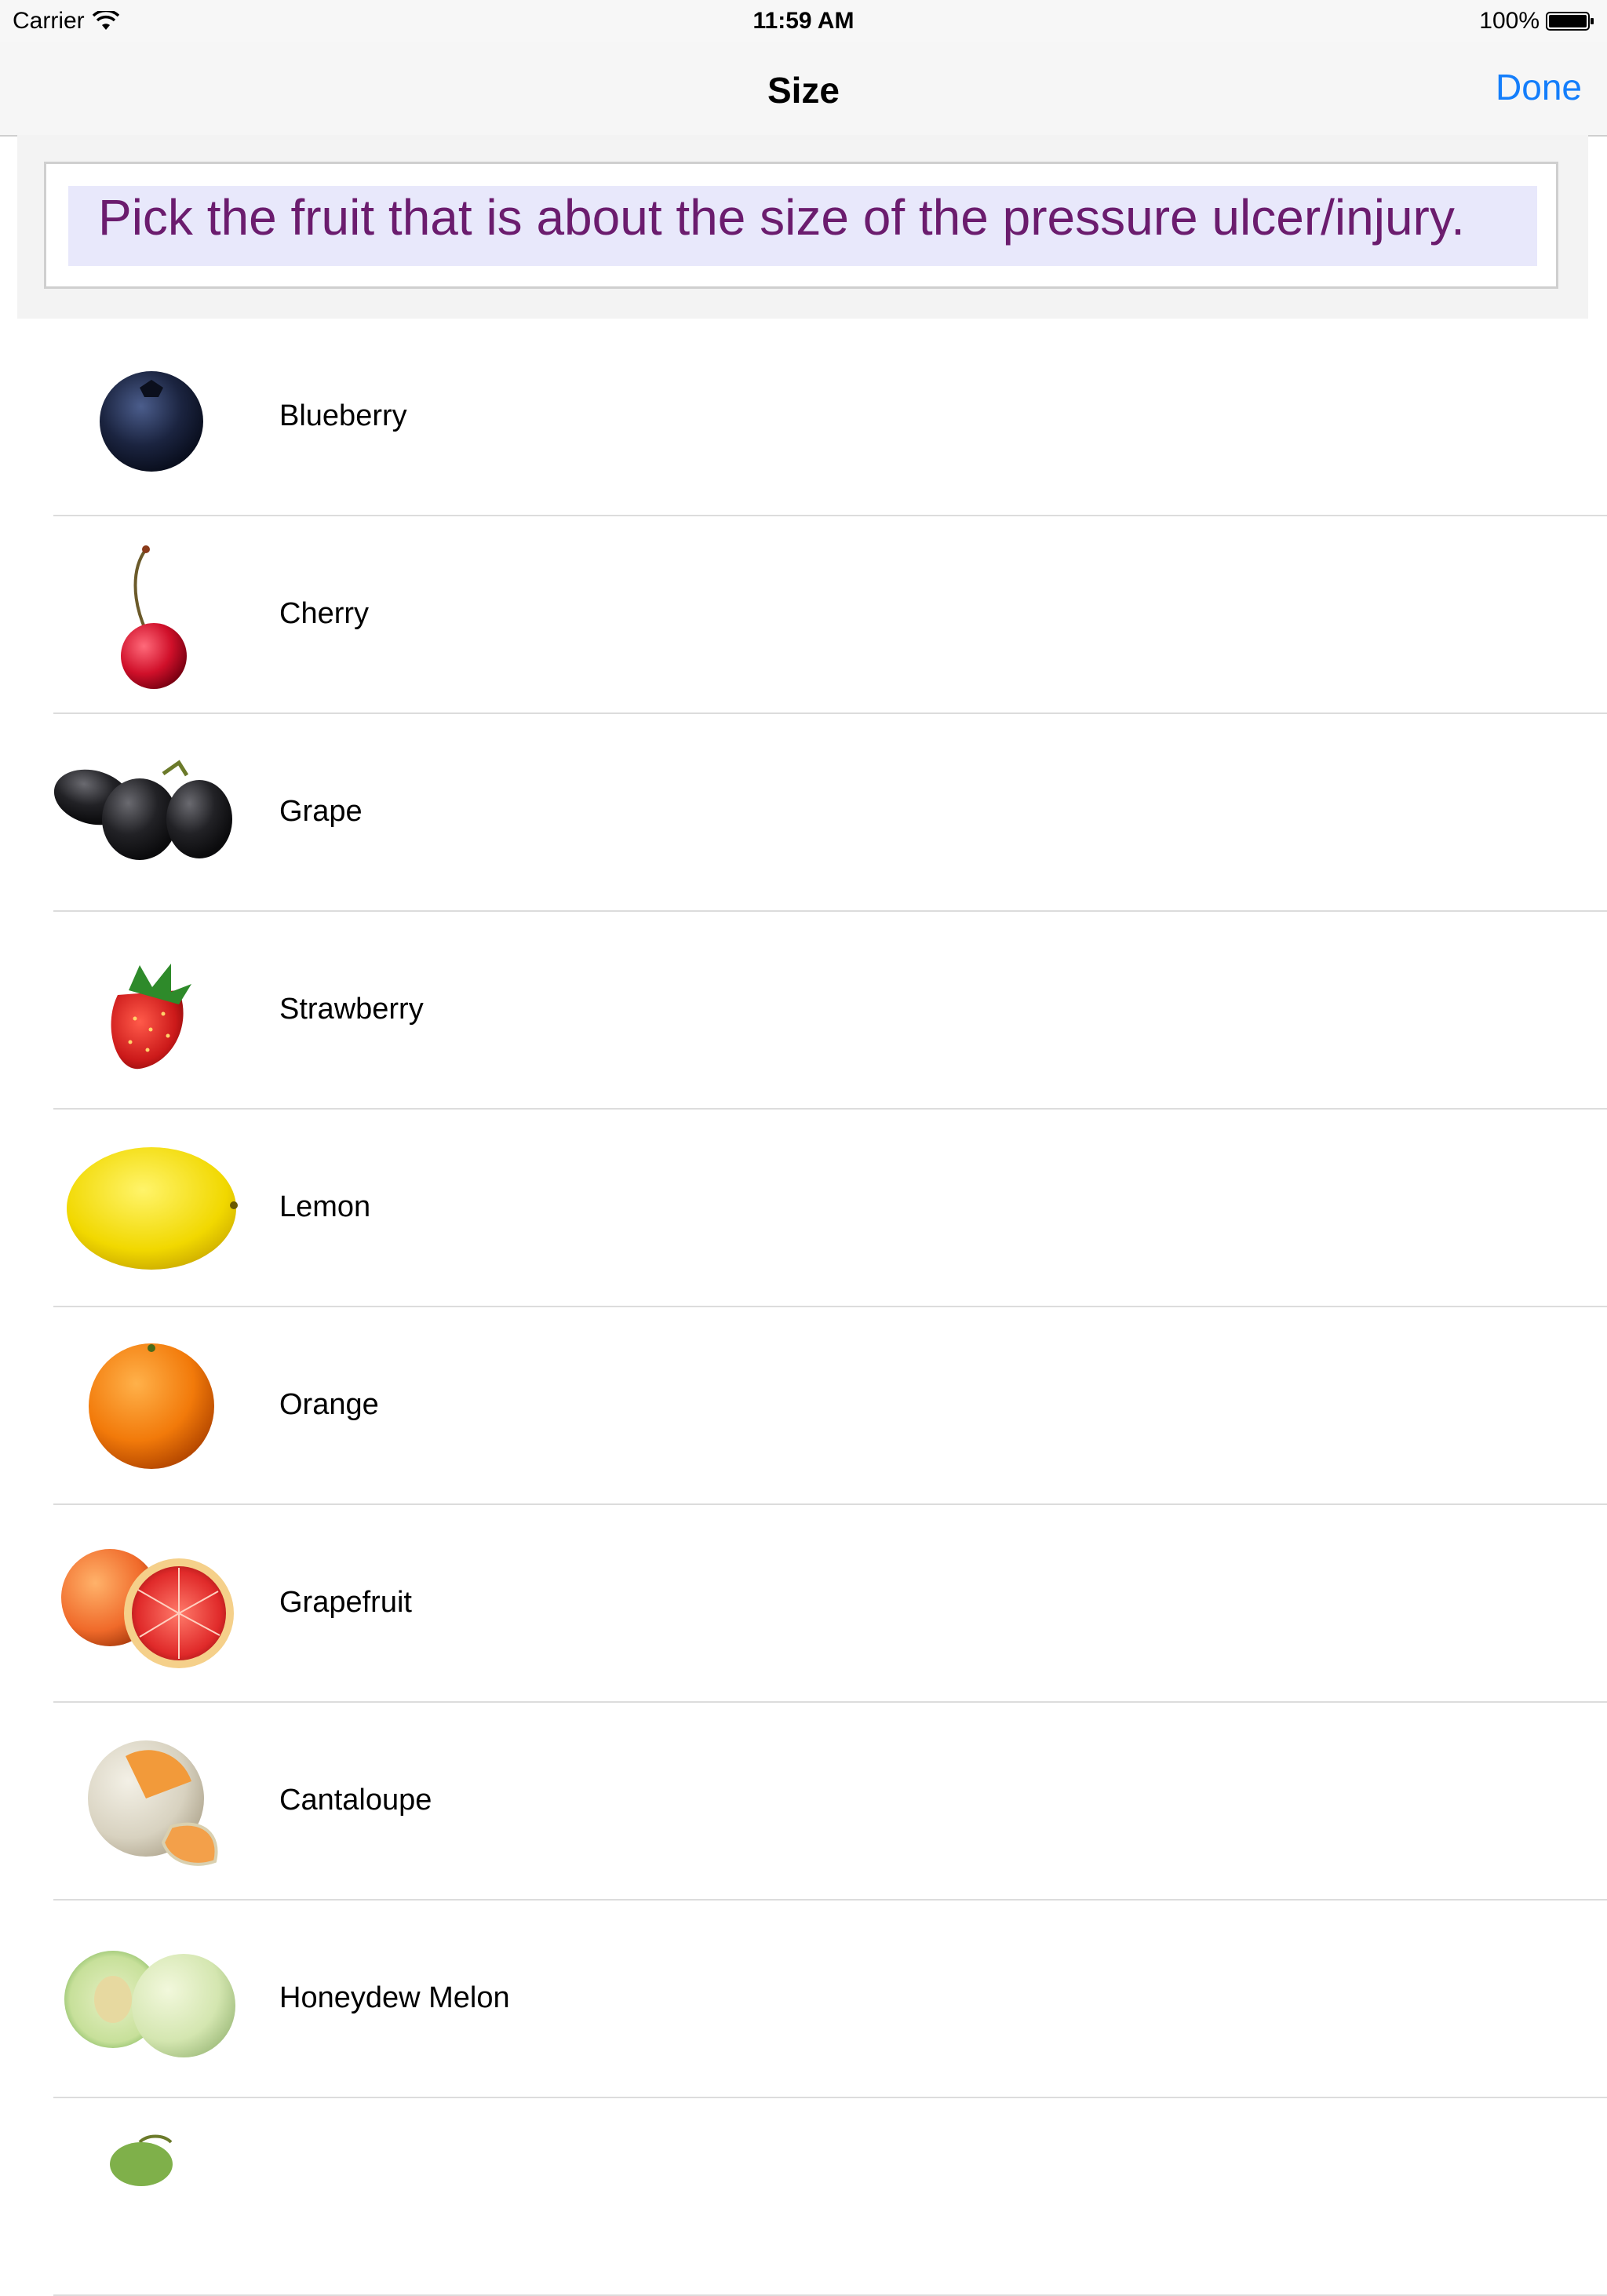 This screenshot has height=2296, width=1607. What do you see at coordinates (325, 1206) in the screenshot?
I see `fruit-label: Lemon` at bounding box center [325, 1206].